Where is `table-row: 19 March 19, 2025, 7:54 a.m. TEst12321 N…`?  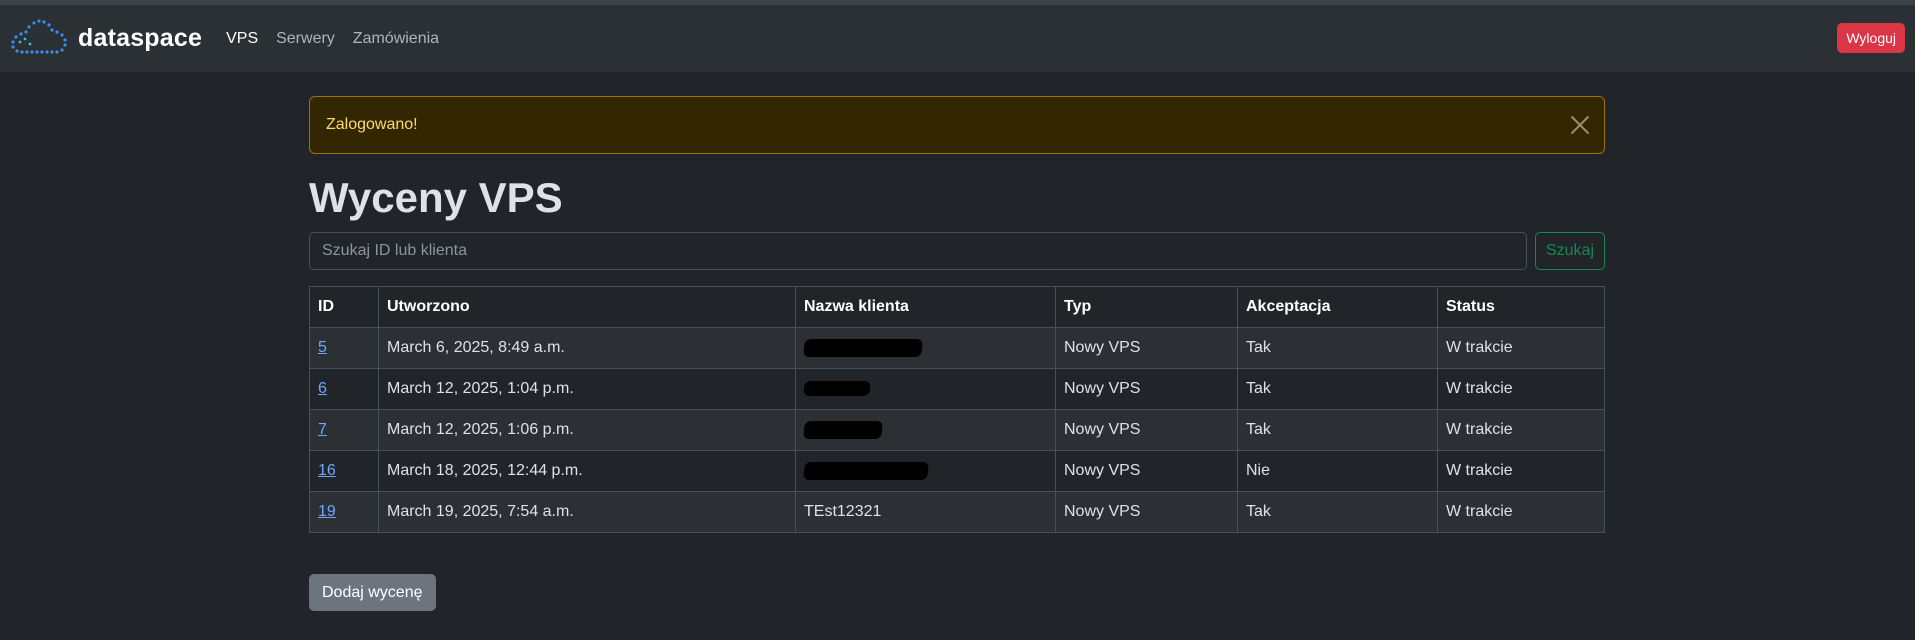
table-row: 19 March 19, 2025, 7:54 a.m. TEst12321 N… is located at coordinates (957, 512).